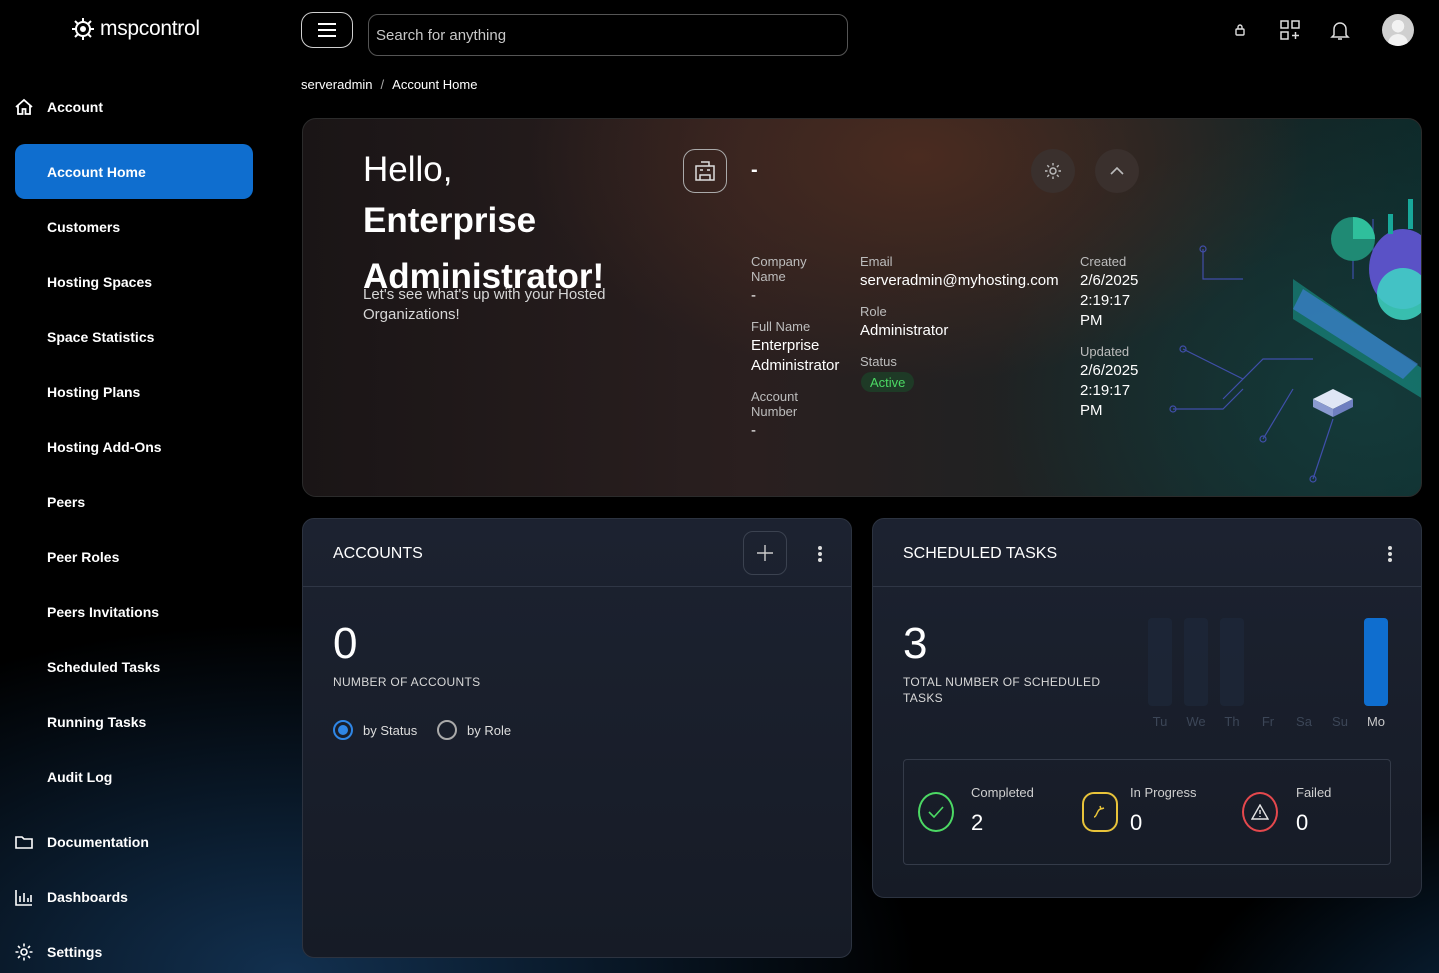 This screenshot has height=973, width=1439. What do you see at coordinates (489, 730) in the screenshot?
I see `radio-by-role-label: by Role` at bounding box center [489, 730].